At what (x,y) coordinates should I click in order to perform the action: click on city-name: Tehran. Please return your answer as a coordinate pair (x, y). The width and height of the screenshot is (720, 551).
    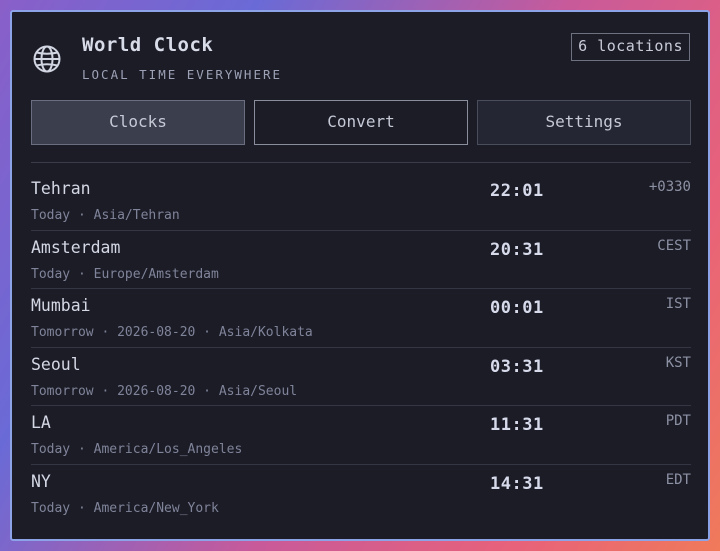
    Looking at the image, I should click on (61, 188).